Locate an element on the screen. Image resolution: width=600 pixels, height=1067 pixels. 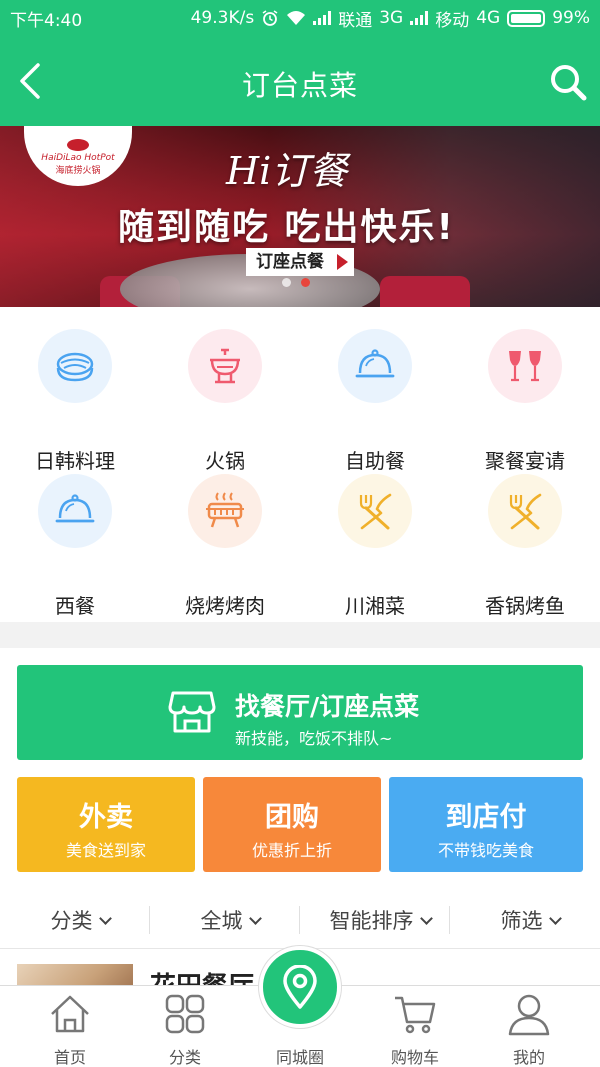
category-item: 香锅烤鱼 is located at coordinates (525, 546).